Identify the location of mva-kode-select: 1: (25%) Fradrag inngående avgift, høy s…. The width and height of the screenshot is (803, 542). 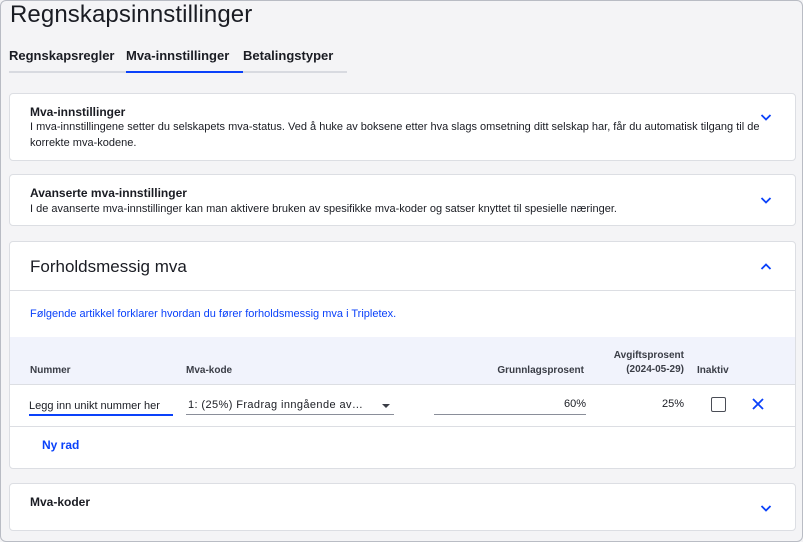
(290, 405).